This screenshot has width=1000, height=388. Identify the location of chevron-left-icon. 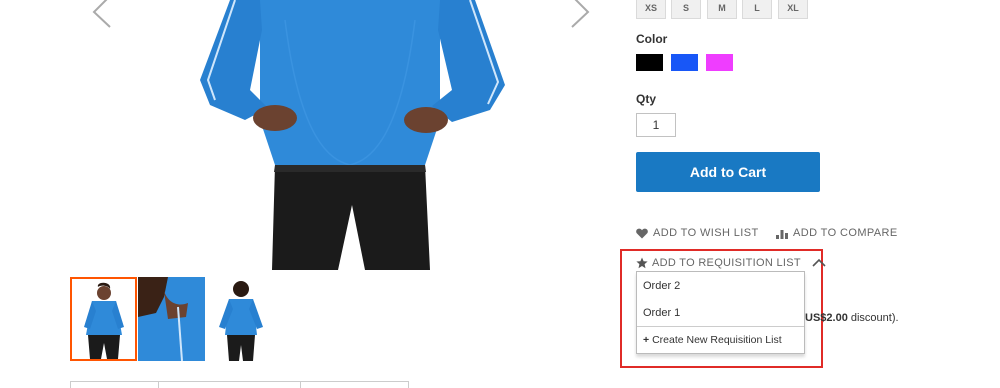
(101, 14).